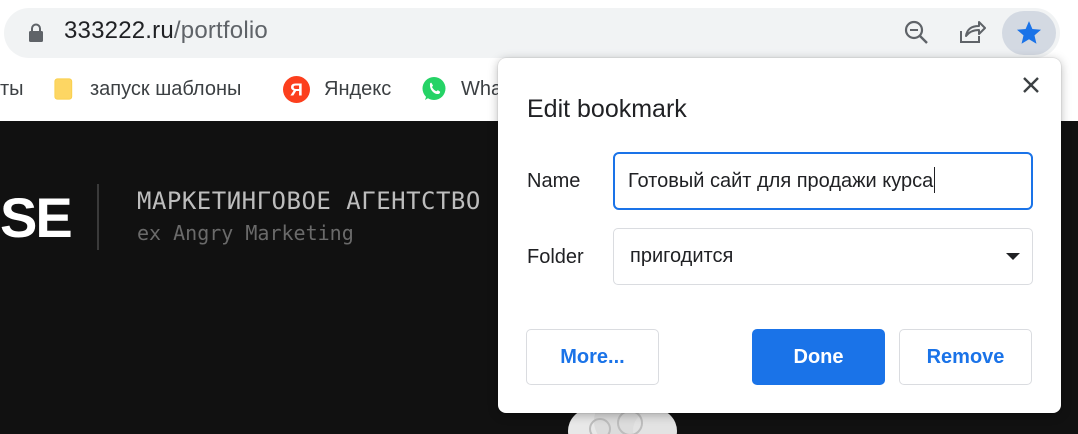  I want to click on agency-subtitle: ex Angry Marketing, so click(245, 233).